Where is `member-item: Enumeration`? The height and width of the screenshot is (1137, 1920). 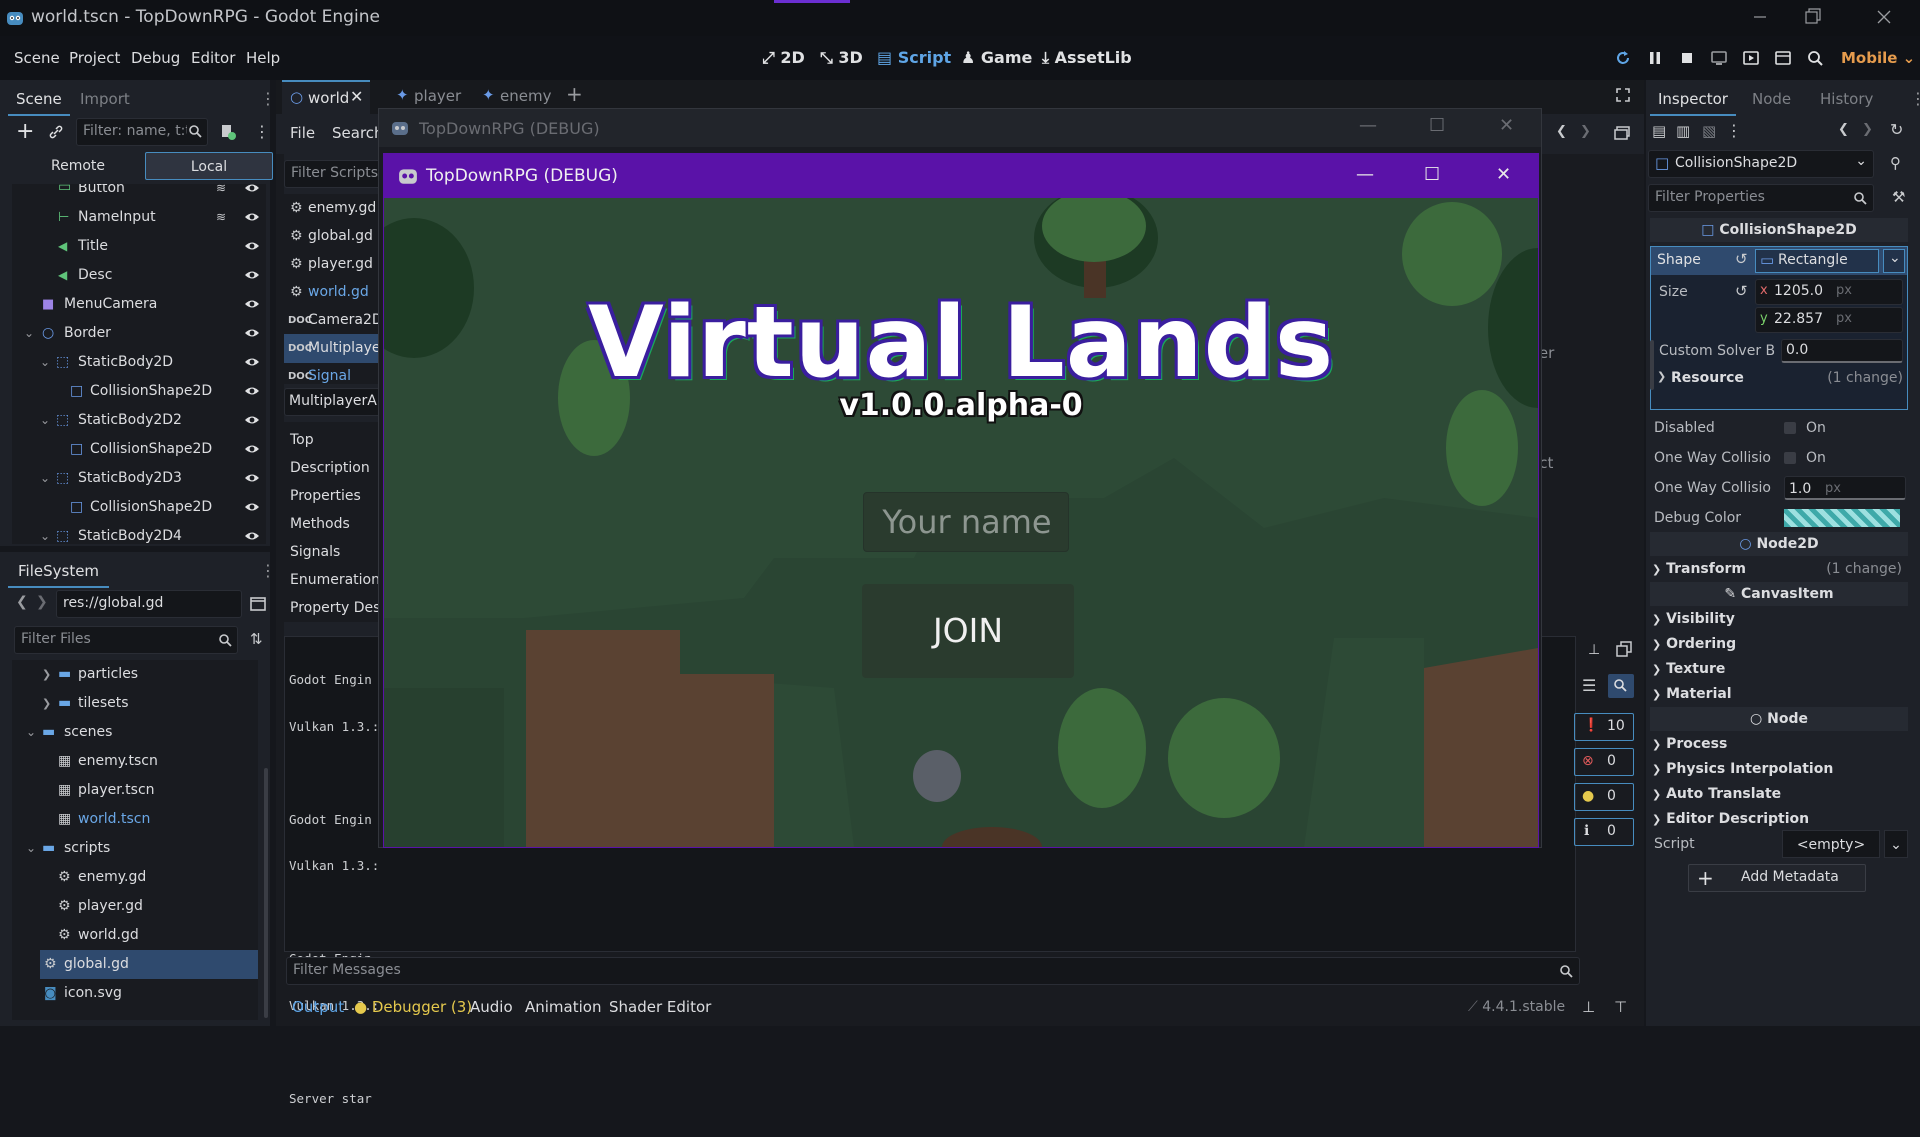
member-item: Enumeration is located at coordinates (337, 580).